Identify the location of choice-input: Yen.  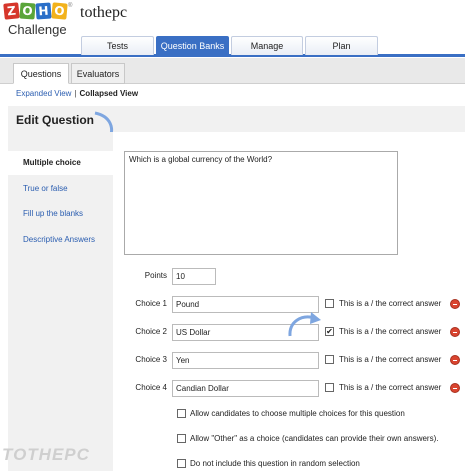
(245, 360).